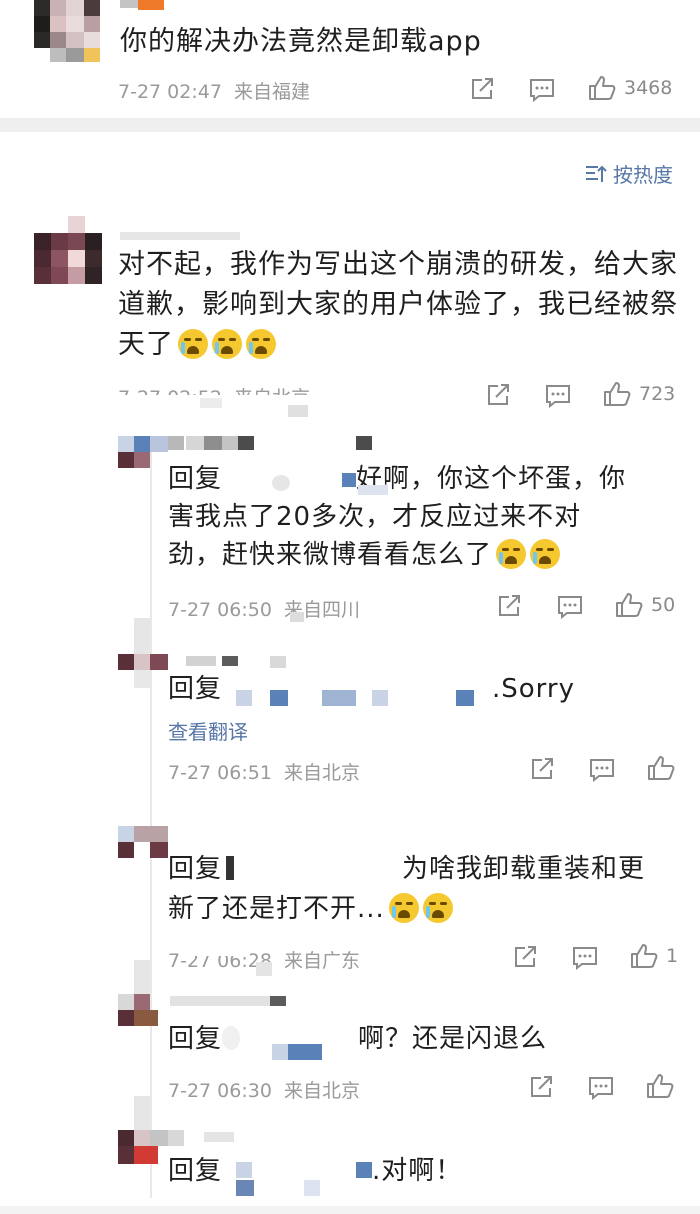 The height and width of the screenshot is (1214, 700). What do you see at coordinates (524, 869) in the screenshot?
I see `reply-body-line1: 为啥我卸载重装和更` at bounding box center [524, 869].